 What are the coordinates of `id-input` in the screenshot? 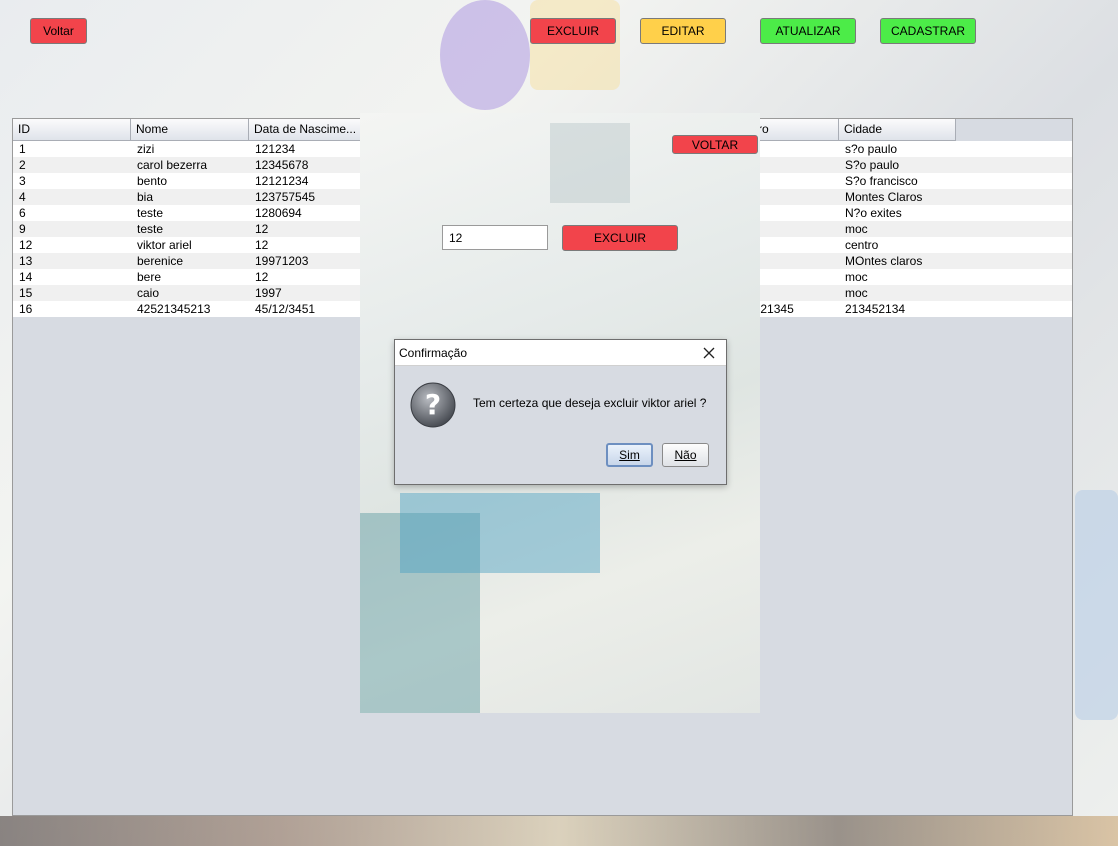 It's located at (495, 237).